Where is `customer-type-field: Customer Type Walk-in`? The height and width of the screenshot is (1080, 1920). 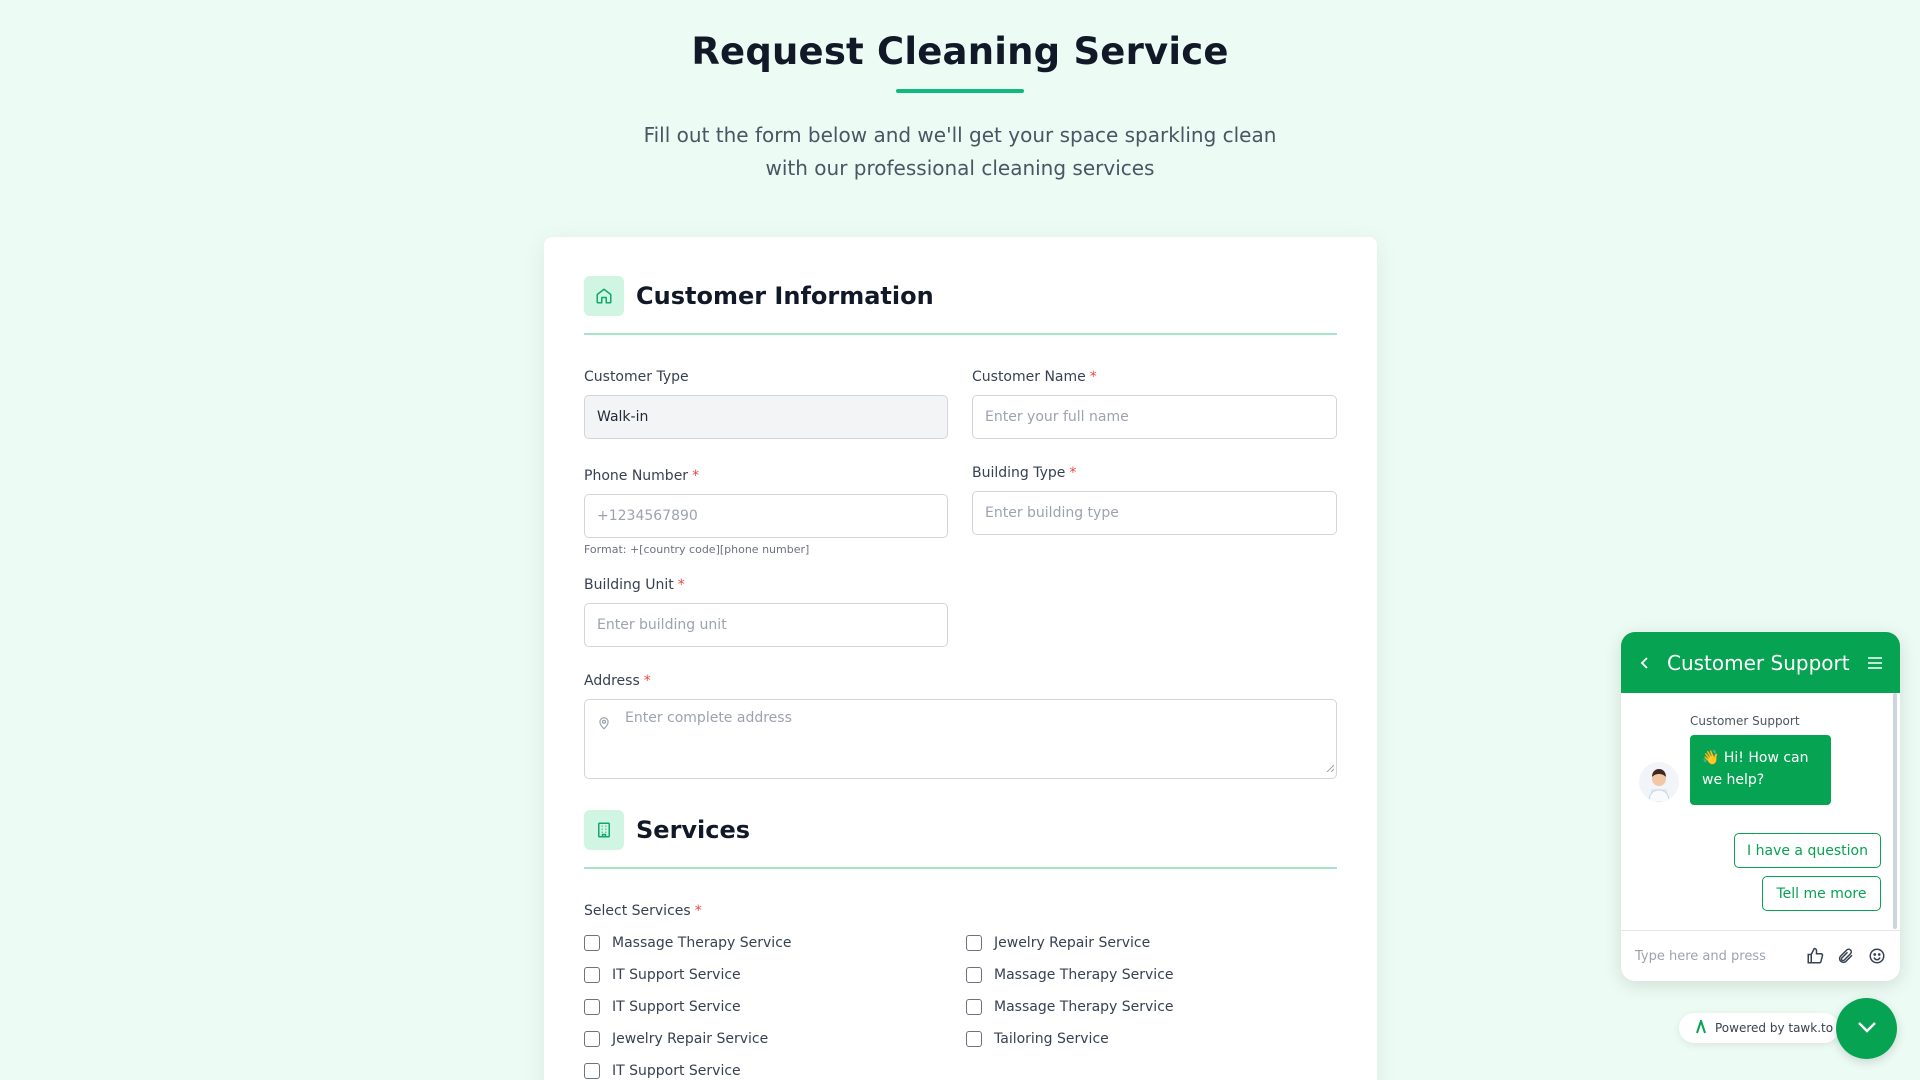 customer-type-field: Customer Type Walk-in is located at coordinates (766, 403).